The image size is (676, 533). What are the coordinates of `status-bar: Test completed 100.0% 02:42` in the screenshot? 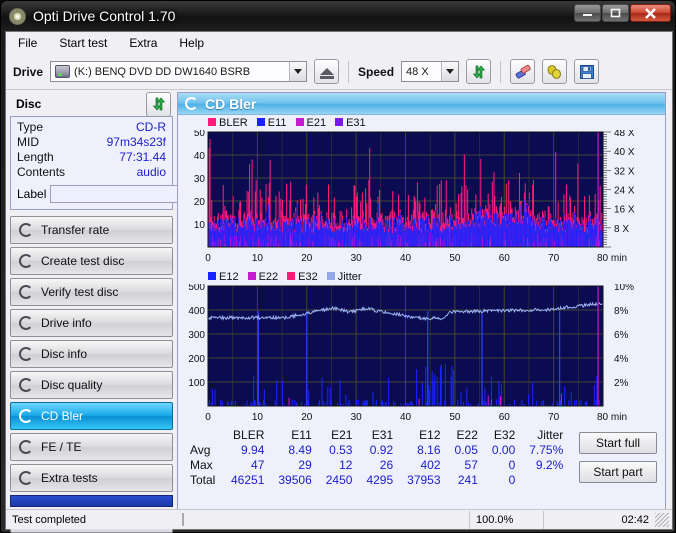 It's located at (339, 519).